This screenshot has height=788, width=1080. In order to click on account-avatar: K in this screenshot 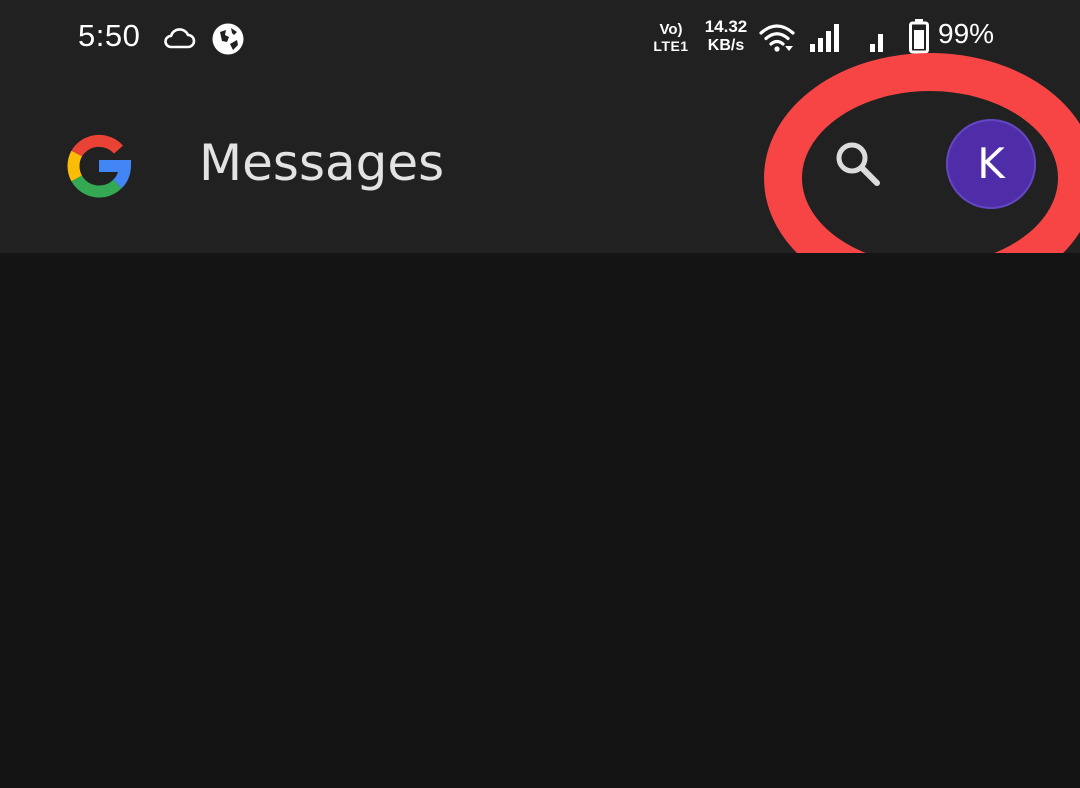, I will do `click(991, 164)`.